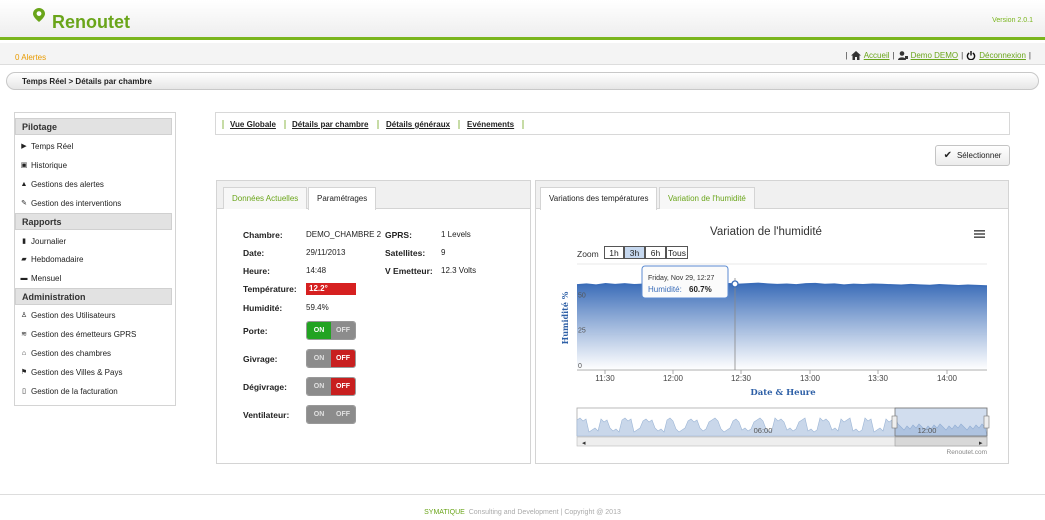  What do you see at coordinates (30, 57) in the screenshot?
I see `alerts-count: 0 Alertes` at bounding box center [30, 57].